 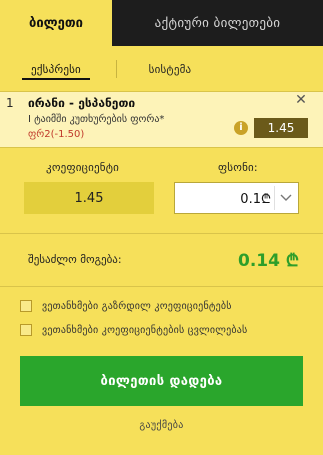 What do you see at coordinates (145, 330) in the screenshot?
I see `option-label: ვეთანხმები კოეფიციენტების ცვლილებას` at bounding box center [145, 330].